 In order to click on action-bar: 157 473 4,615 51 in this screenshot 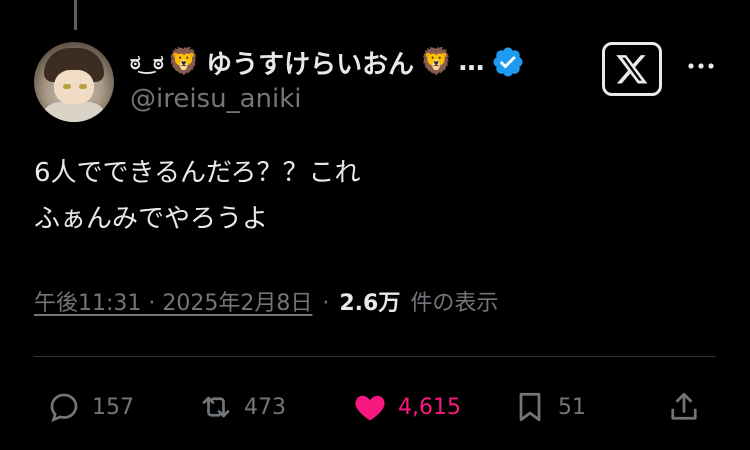, I will do `click(375, 407)`.